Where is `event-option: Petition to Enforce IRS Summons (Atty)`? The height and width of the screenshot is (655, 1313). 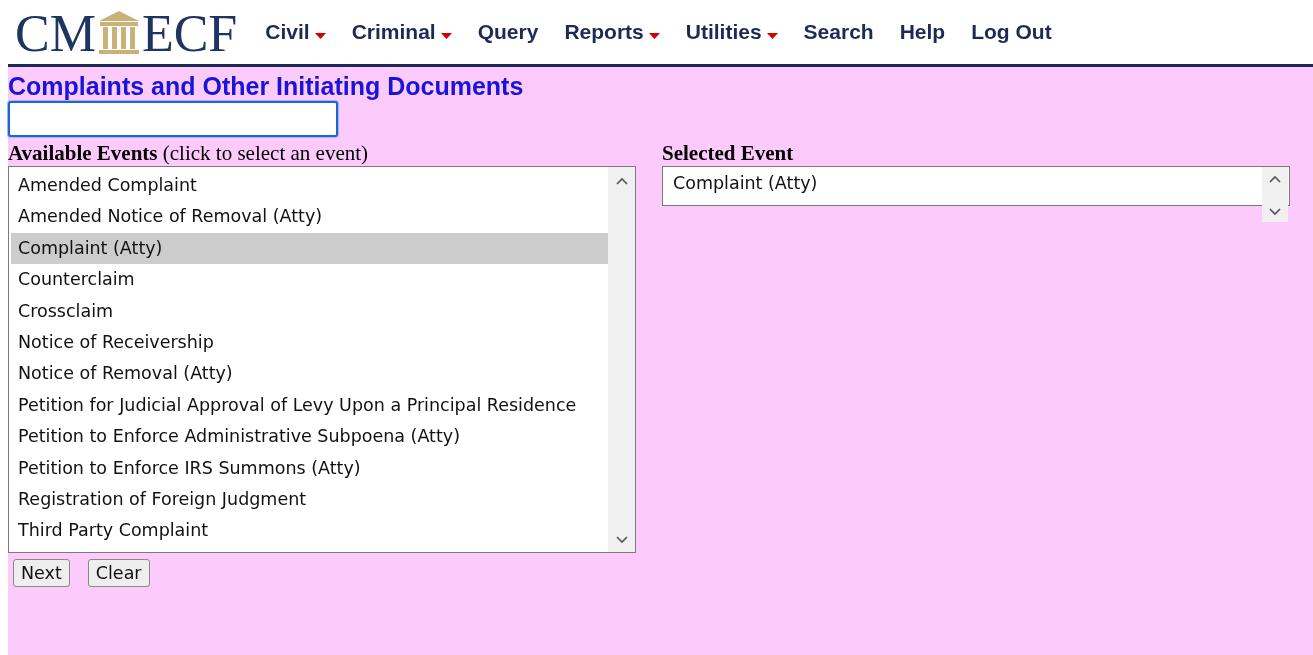 event-option: Petition to Enforce IRS Summons (Atty) is located at coordinates (309, 468).